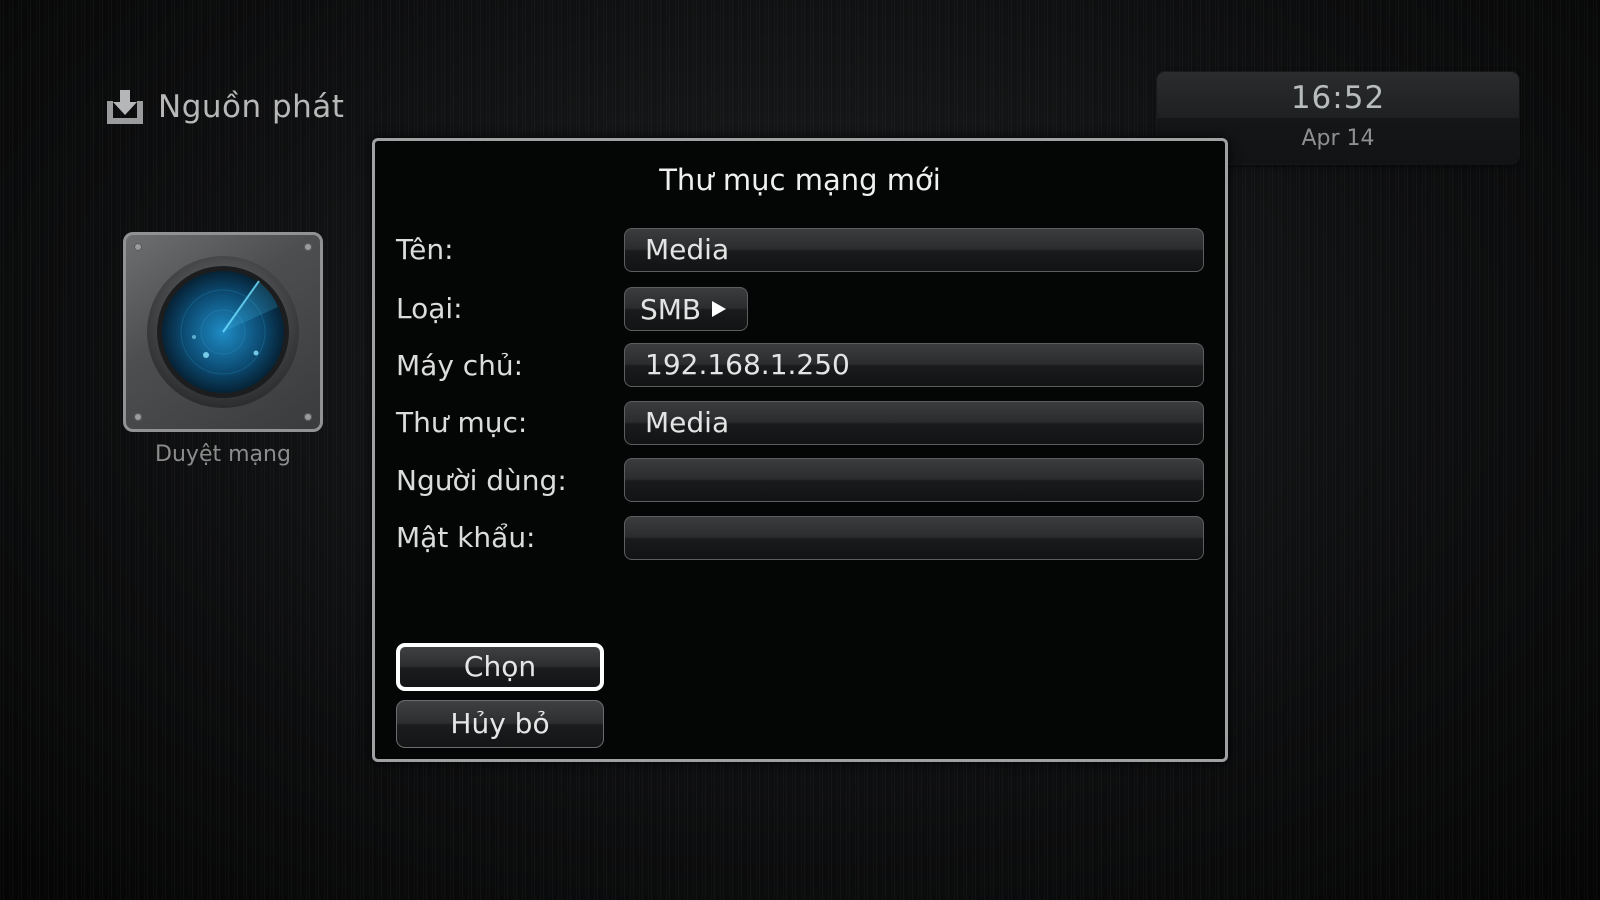  What do you see at coordinates (914, 538) in the screenshot?
I see `password-field` at bounding box center [914, 538].